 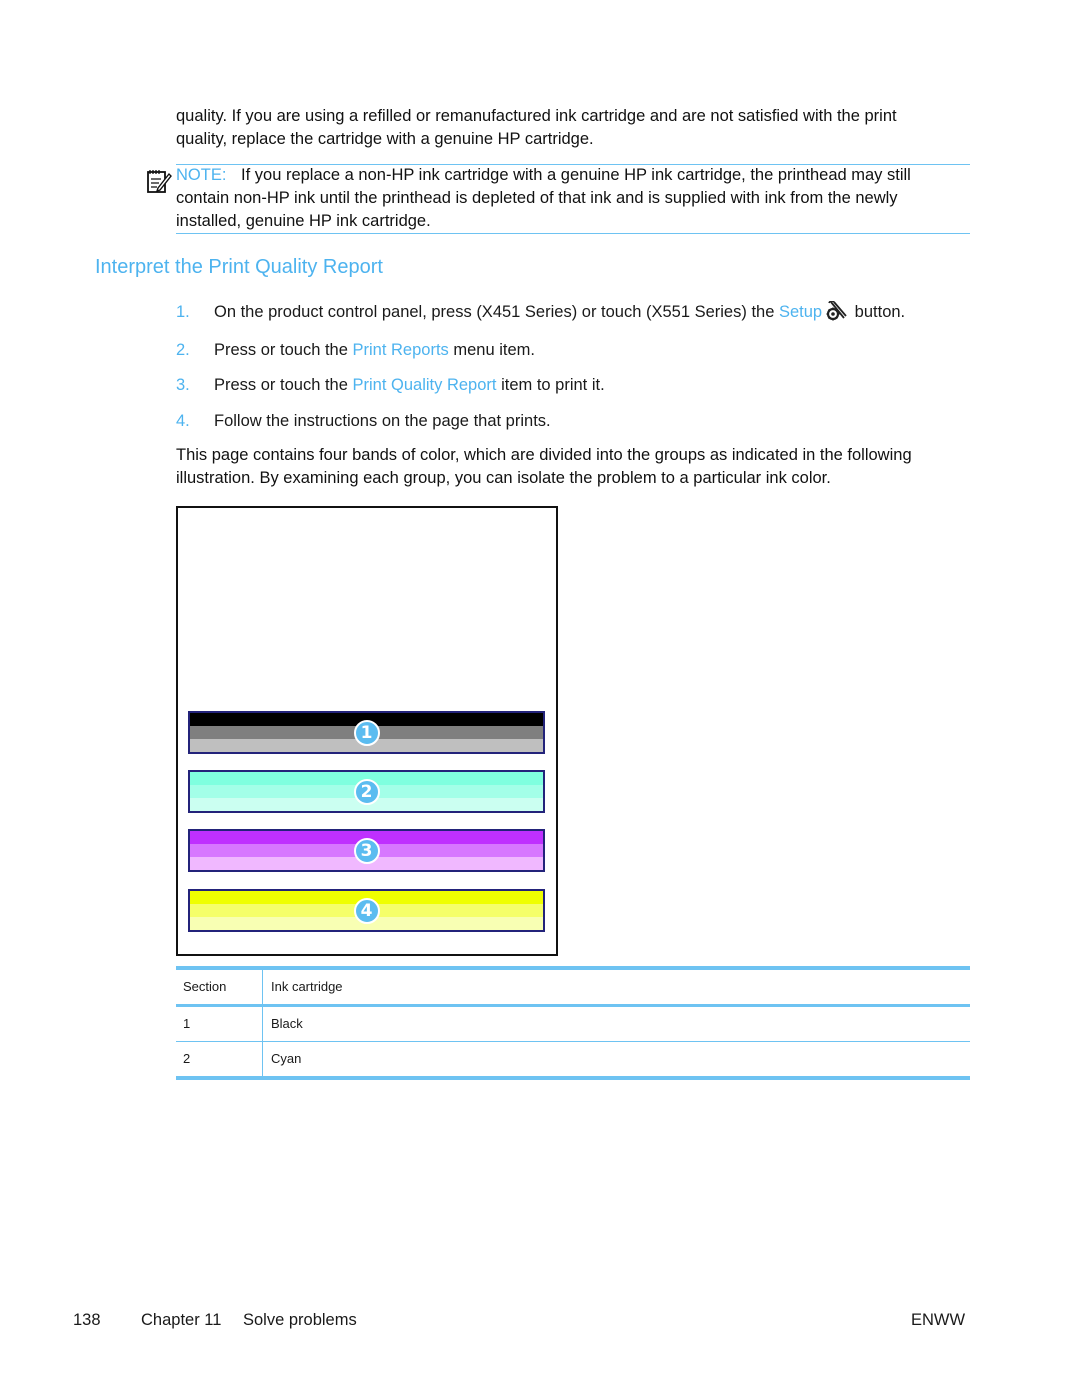 I want to click on band-number-badge: 3, so click(x=366, y=850).